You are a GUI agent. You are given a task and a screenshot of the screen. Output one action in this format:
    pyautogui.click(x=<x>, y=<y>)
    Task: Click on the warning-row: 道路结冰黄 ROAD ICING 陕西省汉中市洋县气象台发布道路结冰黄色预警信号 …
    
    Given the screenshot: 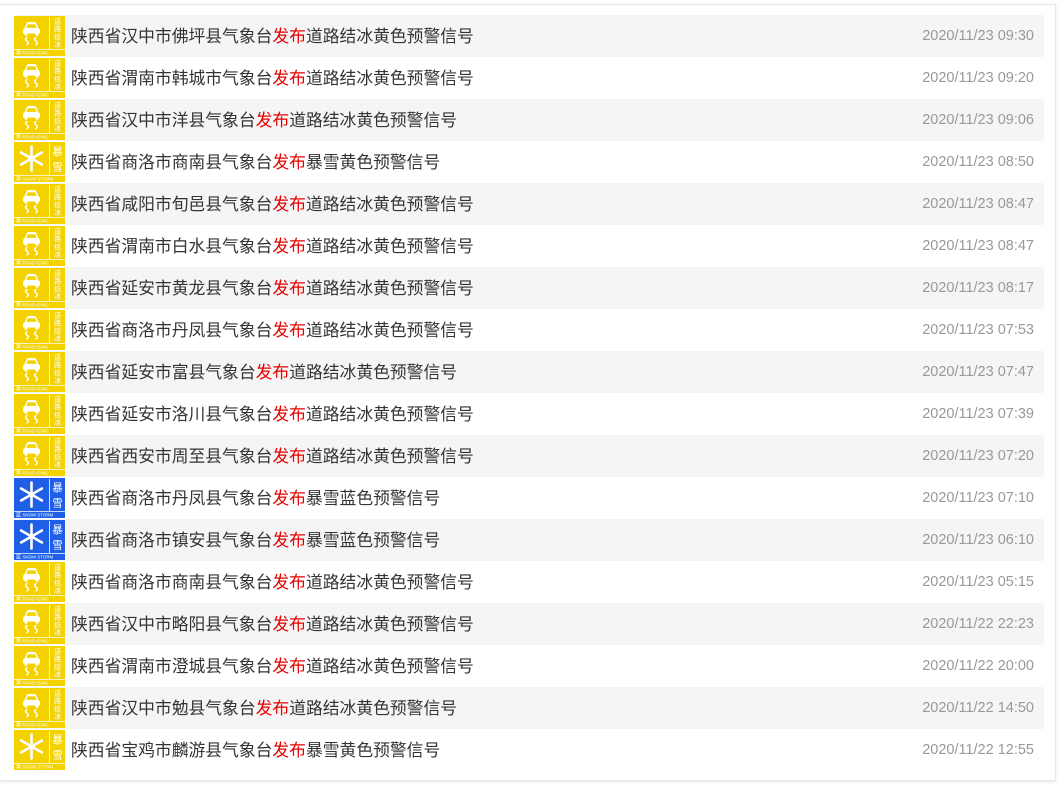 What is the action you would take?
    pyautogui.click(x=529, y=120)
    